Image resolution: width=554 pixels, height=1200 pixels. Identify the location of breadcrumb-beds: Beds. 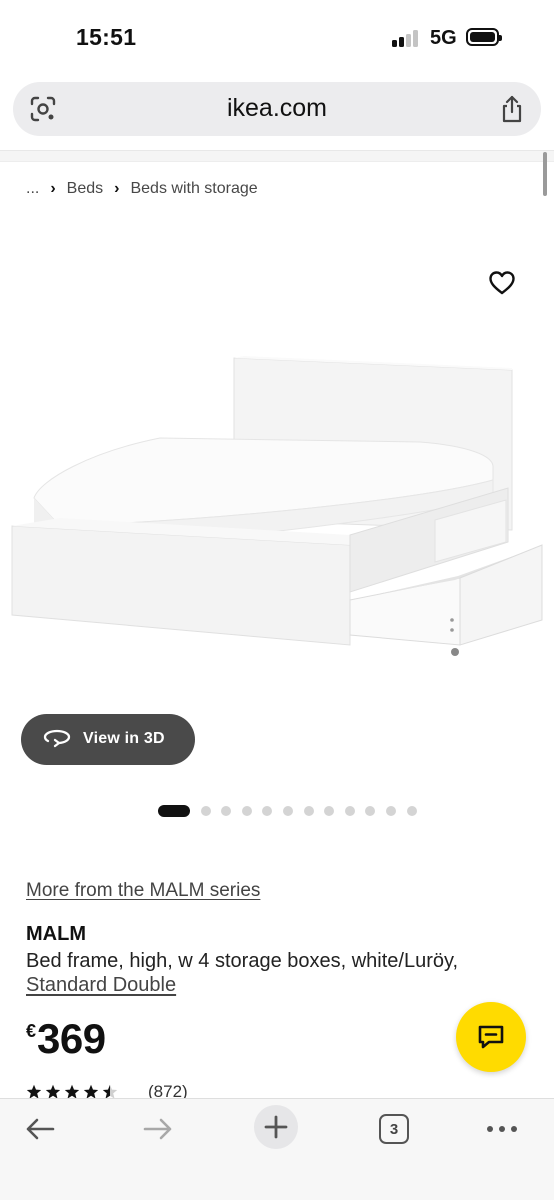
(85, 189).